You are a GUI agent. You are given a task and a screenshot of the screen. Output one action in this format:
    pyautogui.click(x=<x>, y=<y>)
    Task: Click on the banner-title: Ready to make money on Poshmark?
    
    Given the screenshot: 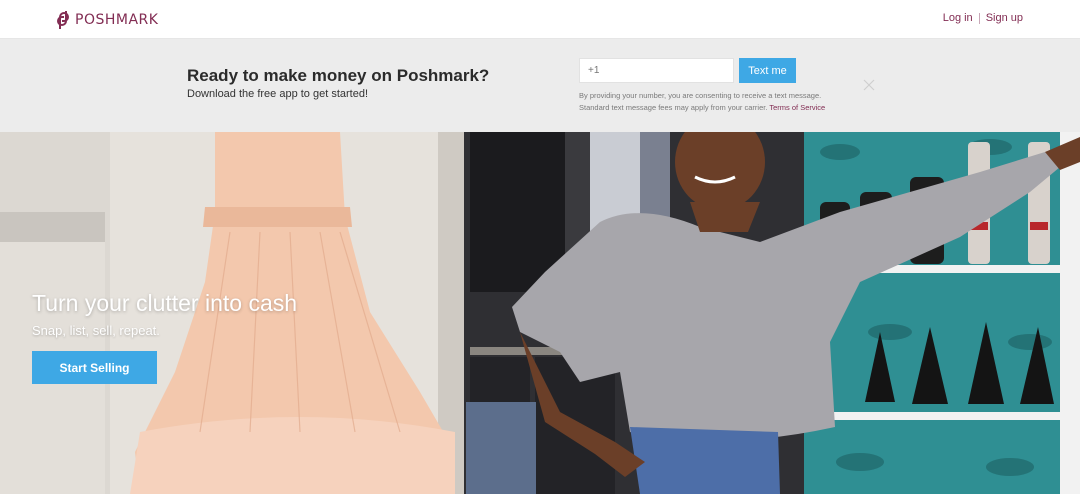 What is the action you would take?
    pyautogui.click(x=338, y=75)
    